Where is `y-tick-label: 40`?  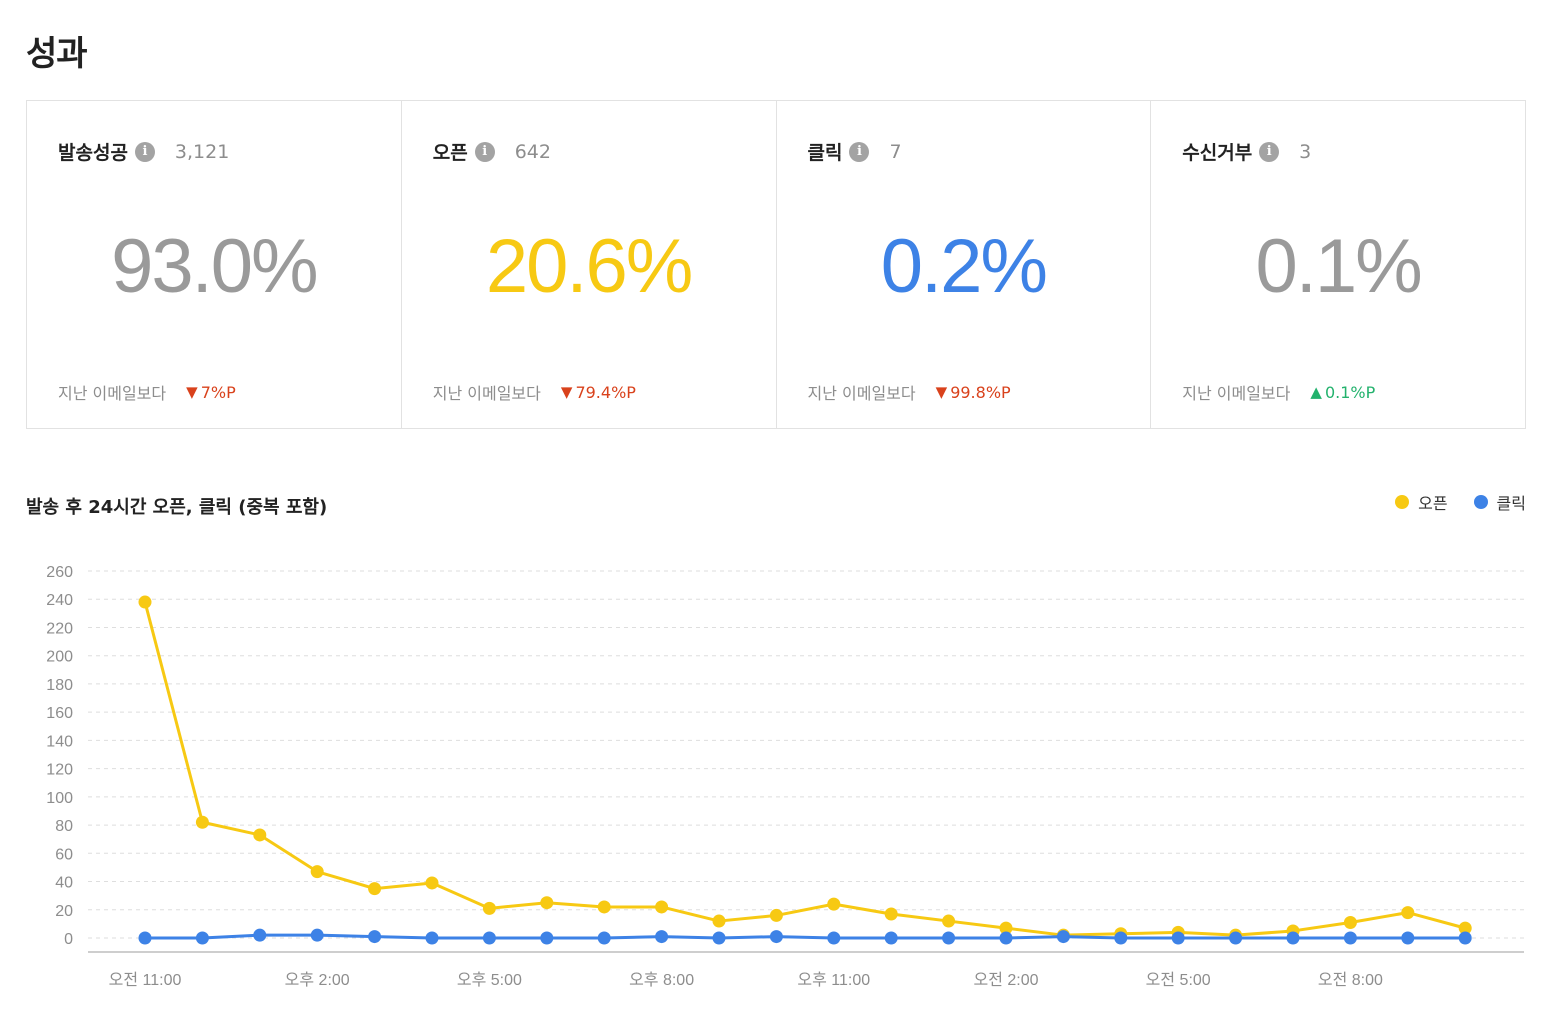
y-tick-label: 40 is located at coordinates (64, 883).